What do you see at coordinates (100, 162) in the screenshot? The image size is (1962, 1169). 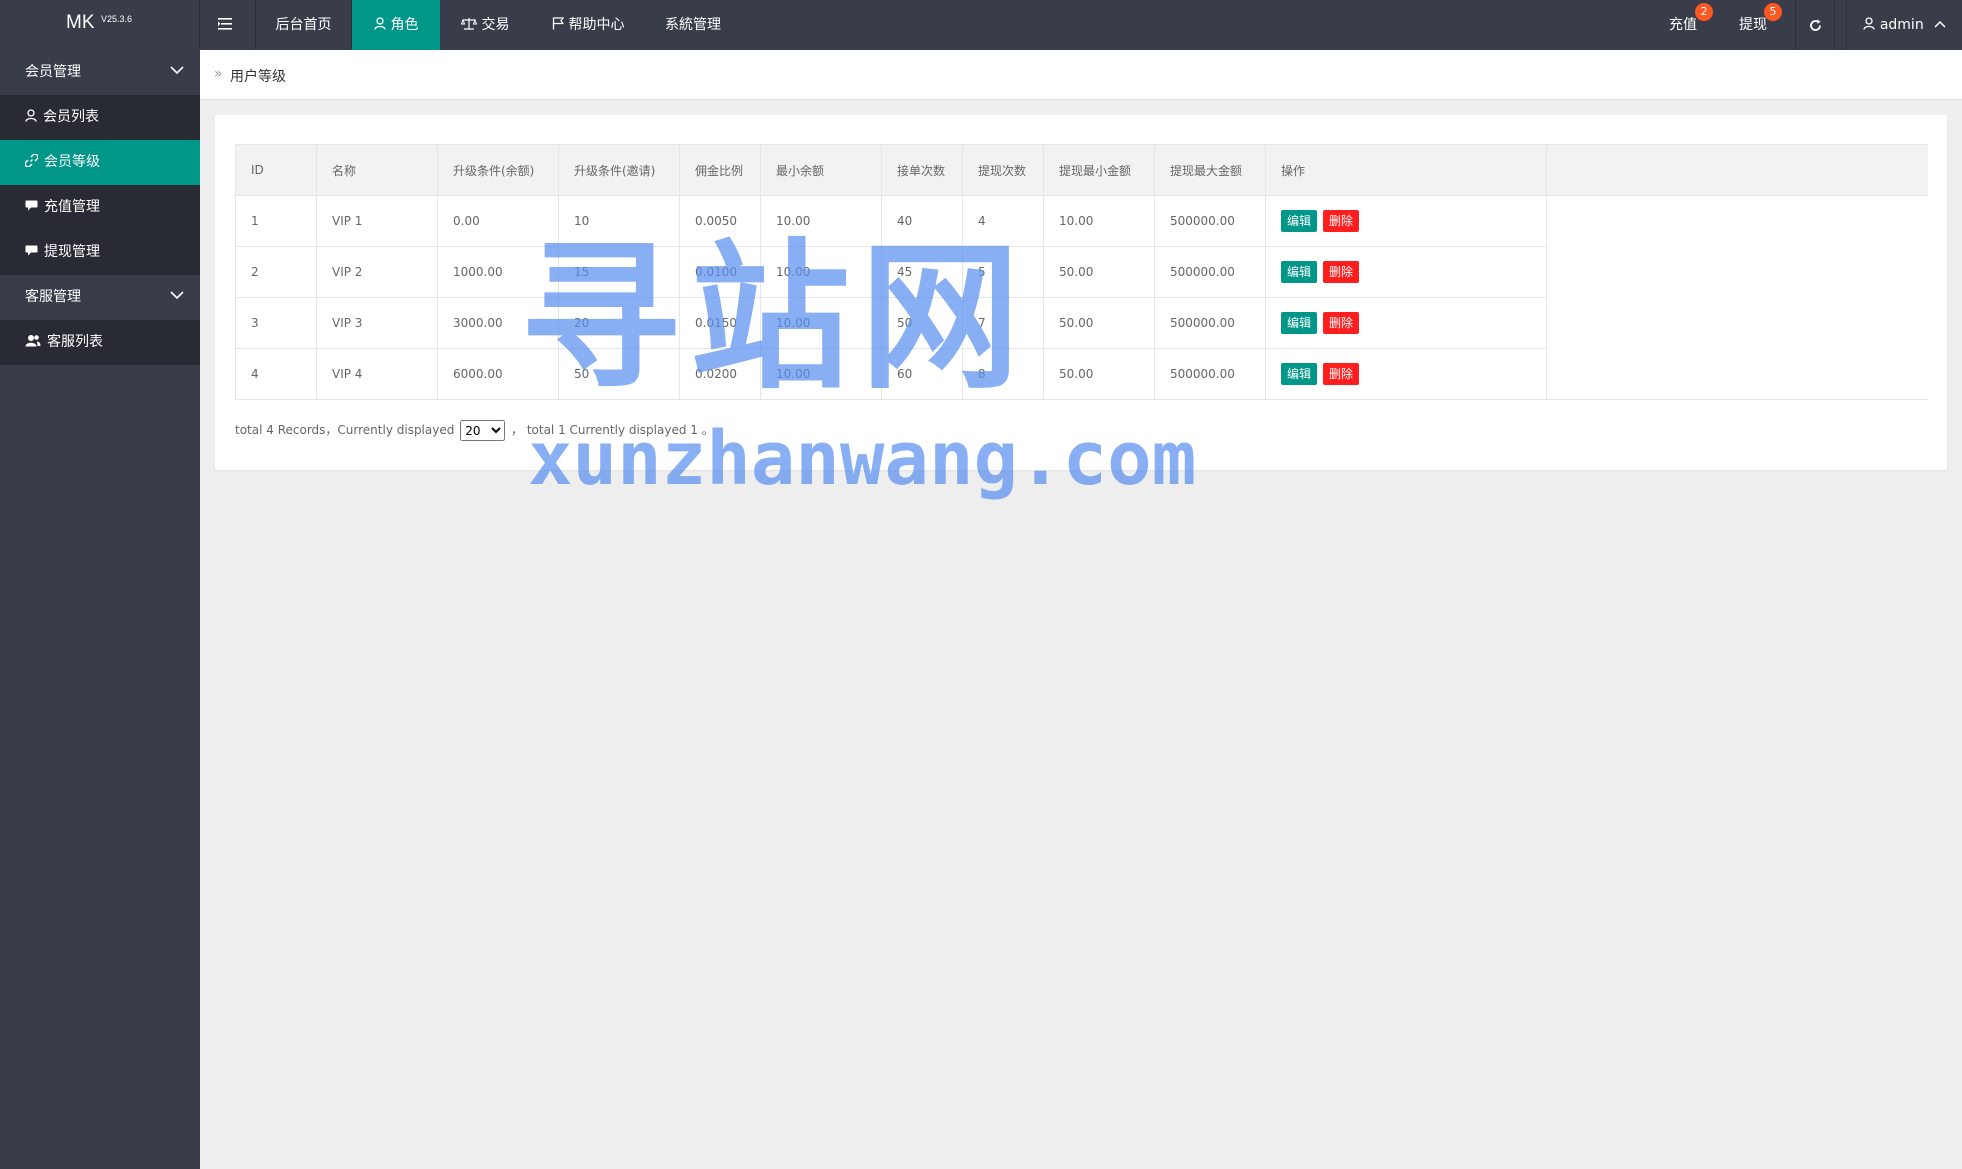 I see `sidebar-item-member-level: 会员等级` at bounding box center [100, 162].